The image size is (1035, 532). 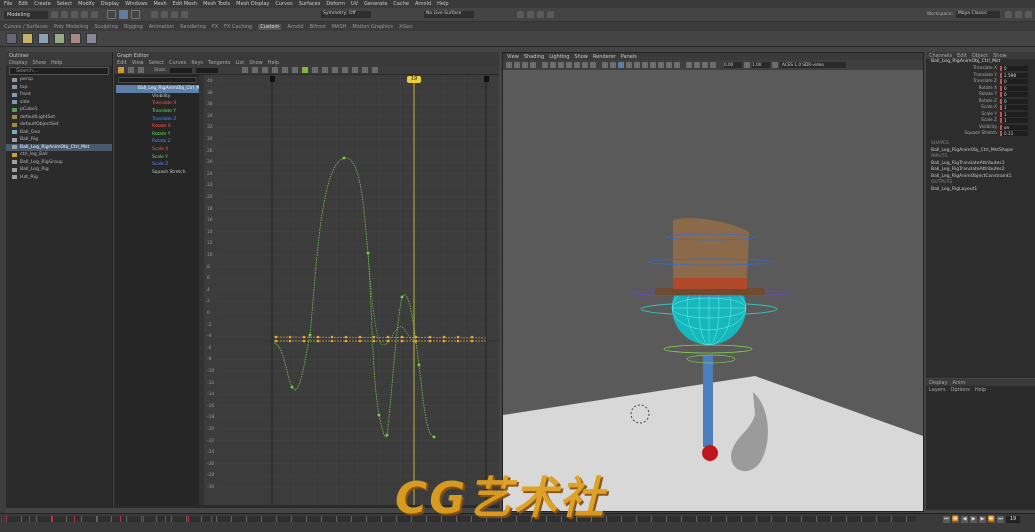 I want to click on post-infinity-icon, so click(x=354, y=70).